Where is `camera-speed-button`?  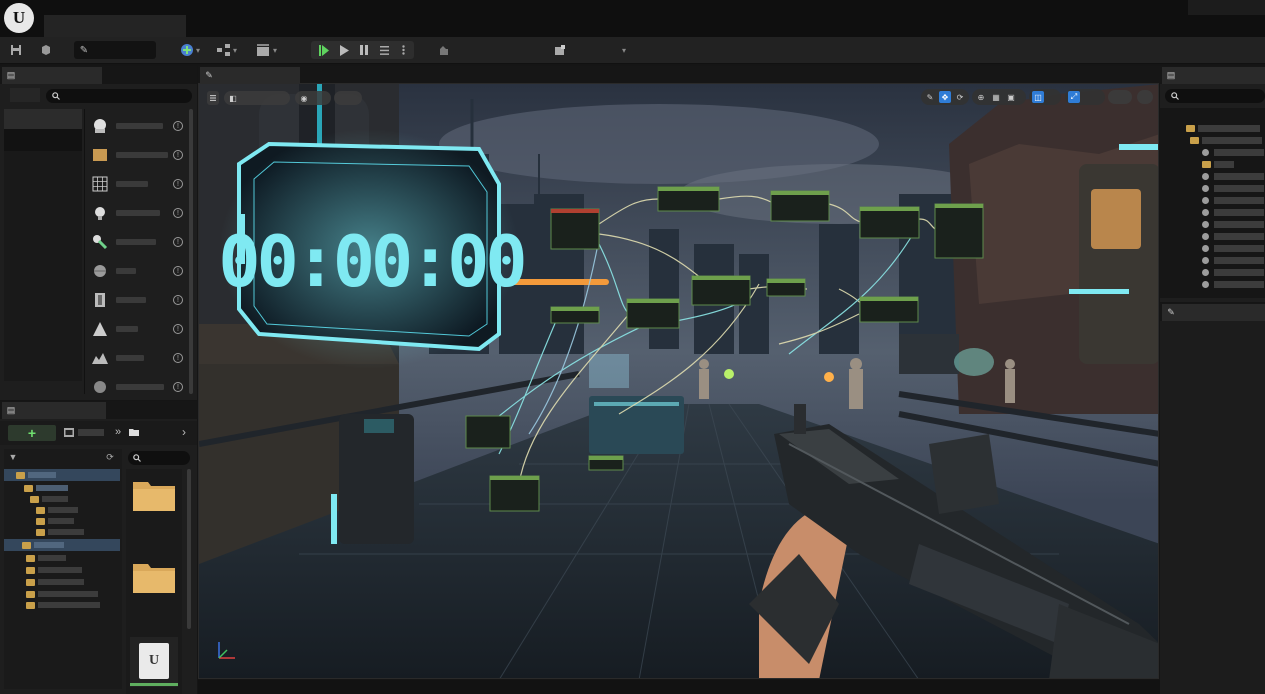 camera-speed-button is located at coordinates (1120, 97).